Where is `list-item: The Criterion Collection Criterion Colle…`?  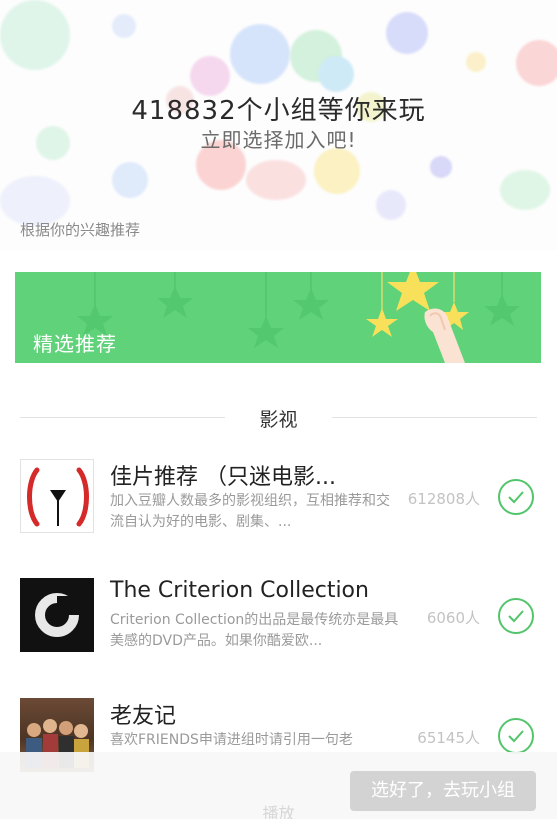 list-item: The Criterion Collection Criterion Colle… is located at coordinates (278, 618).